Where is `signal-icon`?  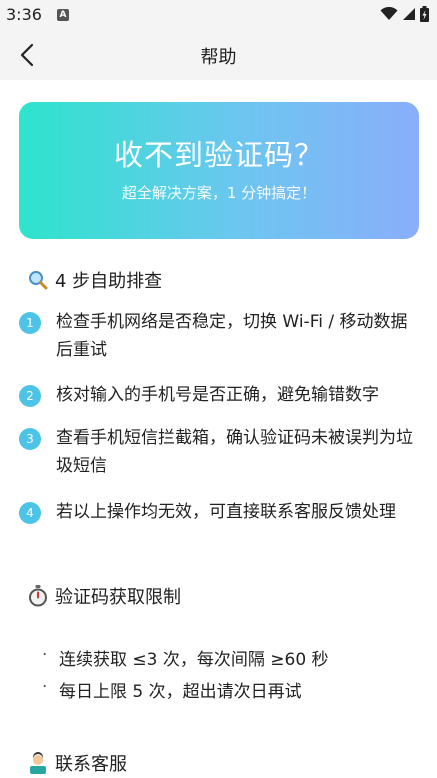
signal-icon is located at coordinates (409, 14).